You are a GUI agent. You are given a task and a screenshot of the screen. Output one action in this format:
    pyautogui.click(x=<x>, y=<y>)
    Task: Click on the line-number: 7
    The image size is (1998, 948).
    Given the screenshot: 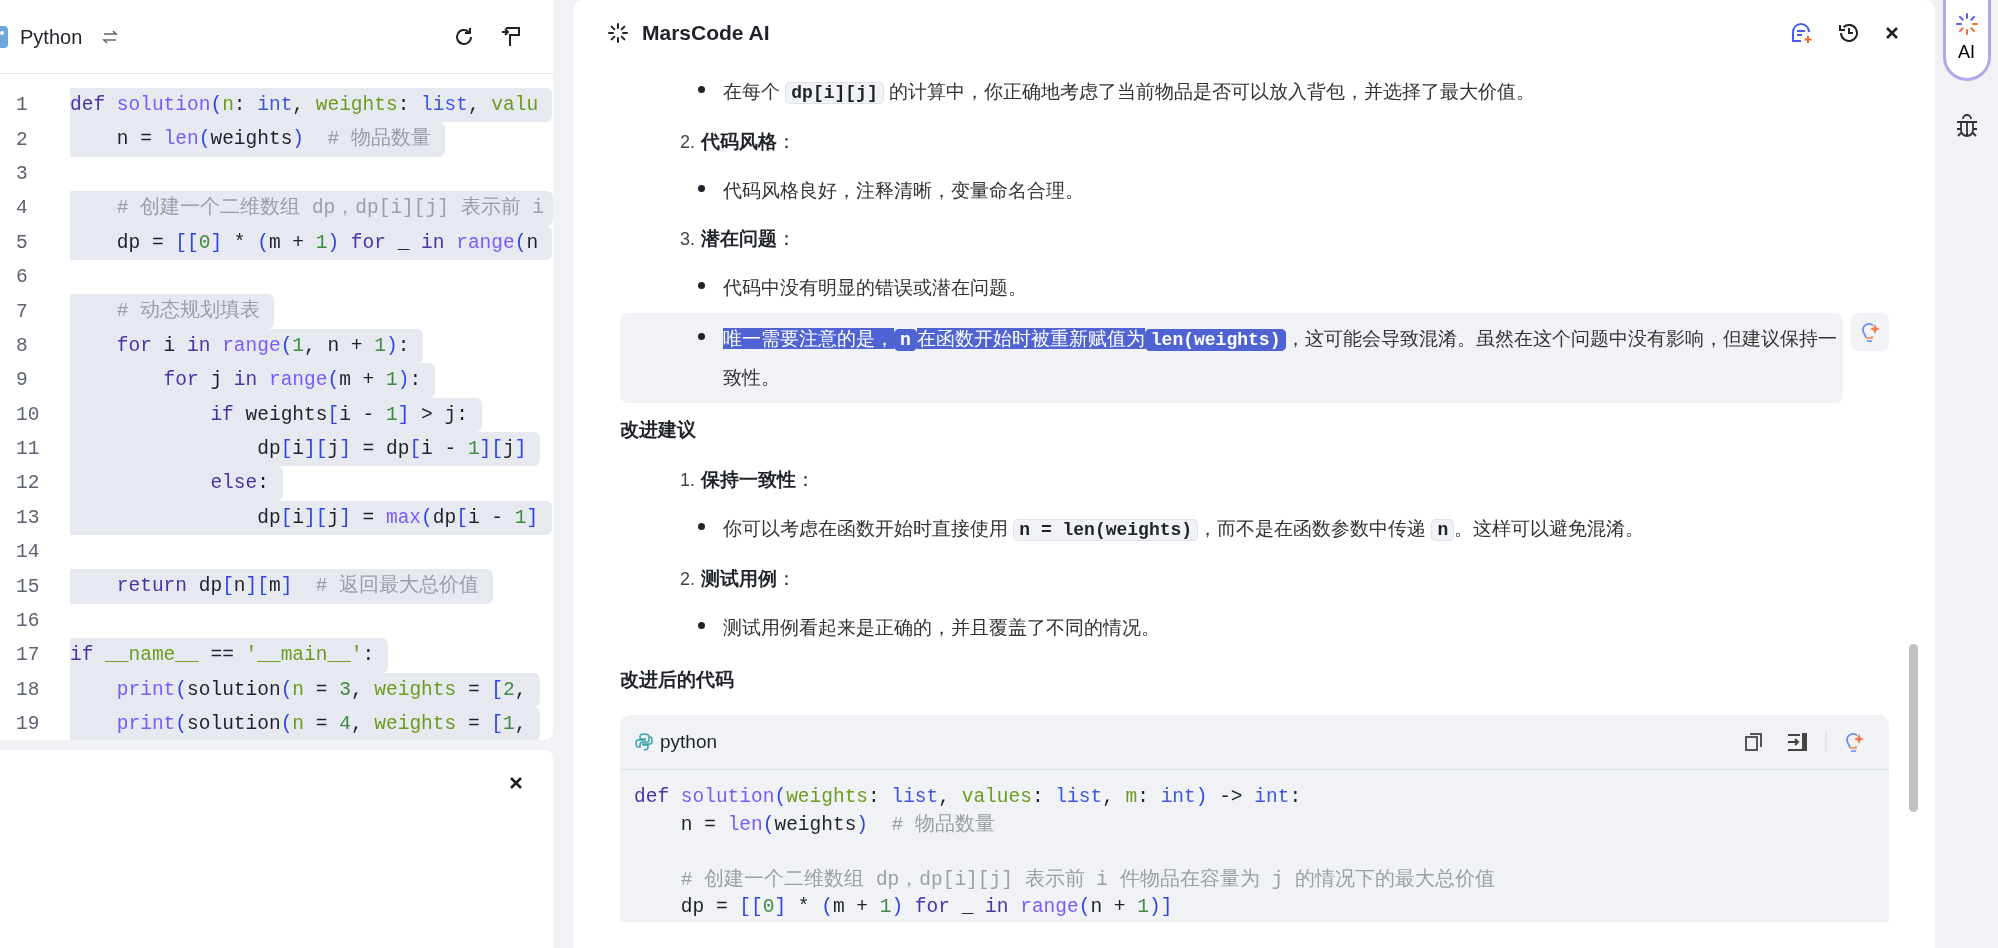 What is the action you would take?
    pyautogui.click(x=22, y=311)
    